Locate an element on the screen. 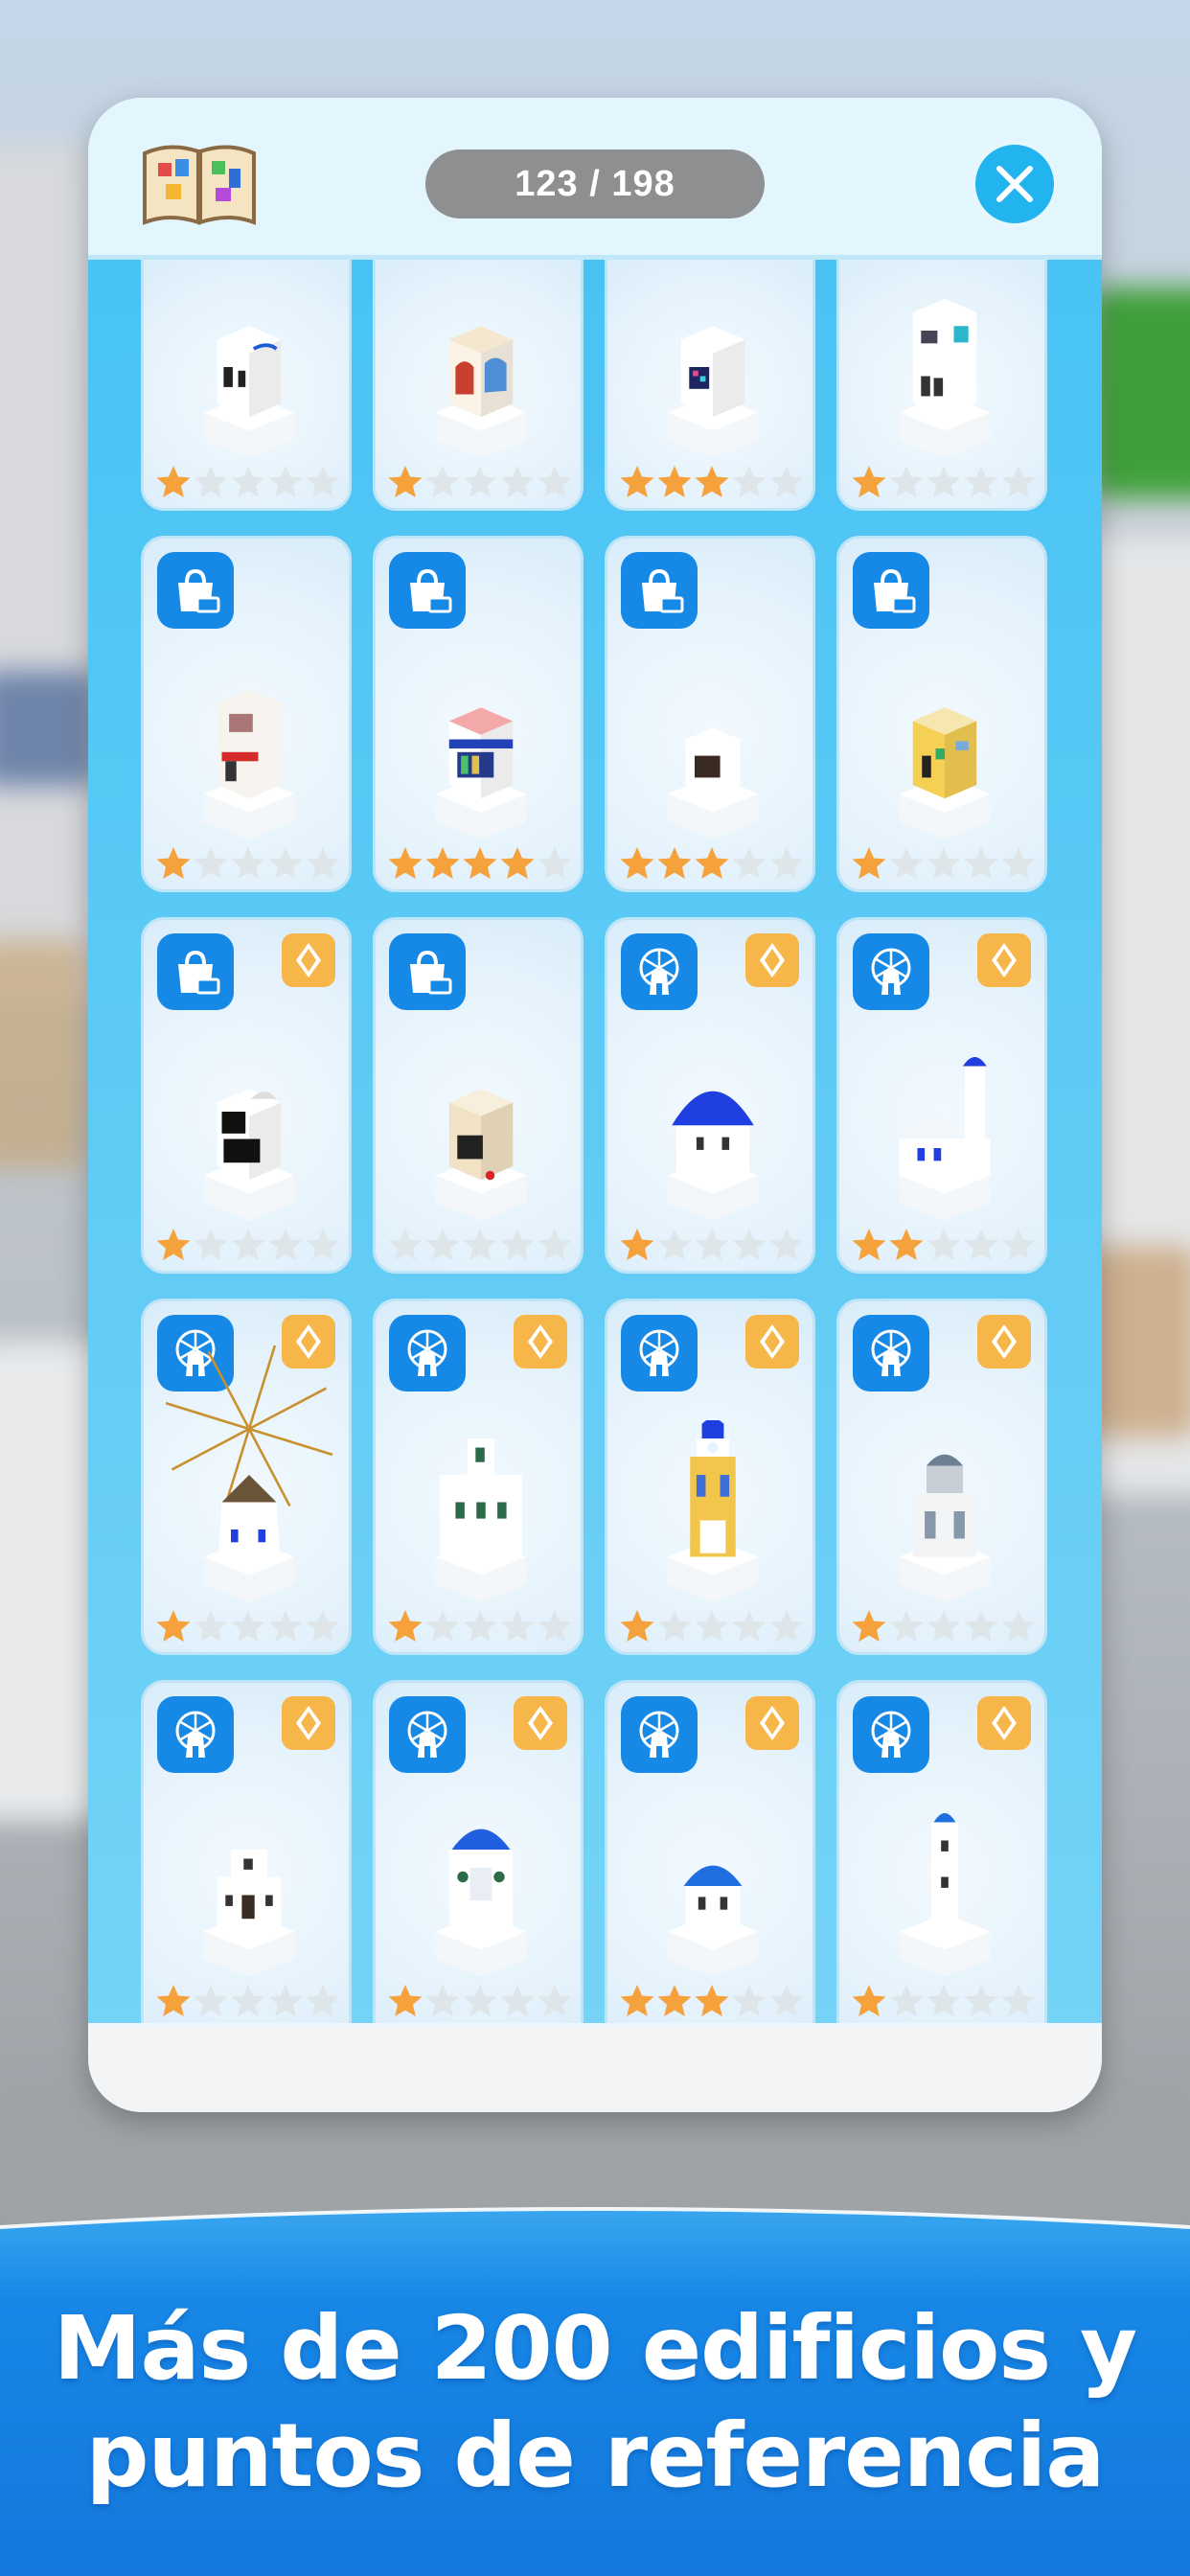 The height and width of the screenshot is (2576, 1190). building-yellow-house is located at coordinates (945, 773).